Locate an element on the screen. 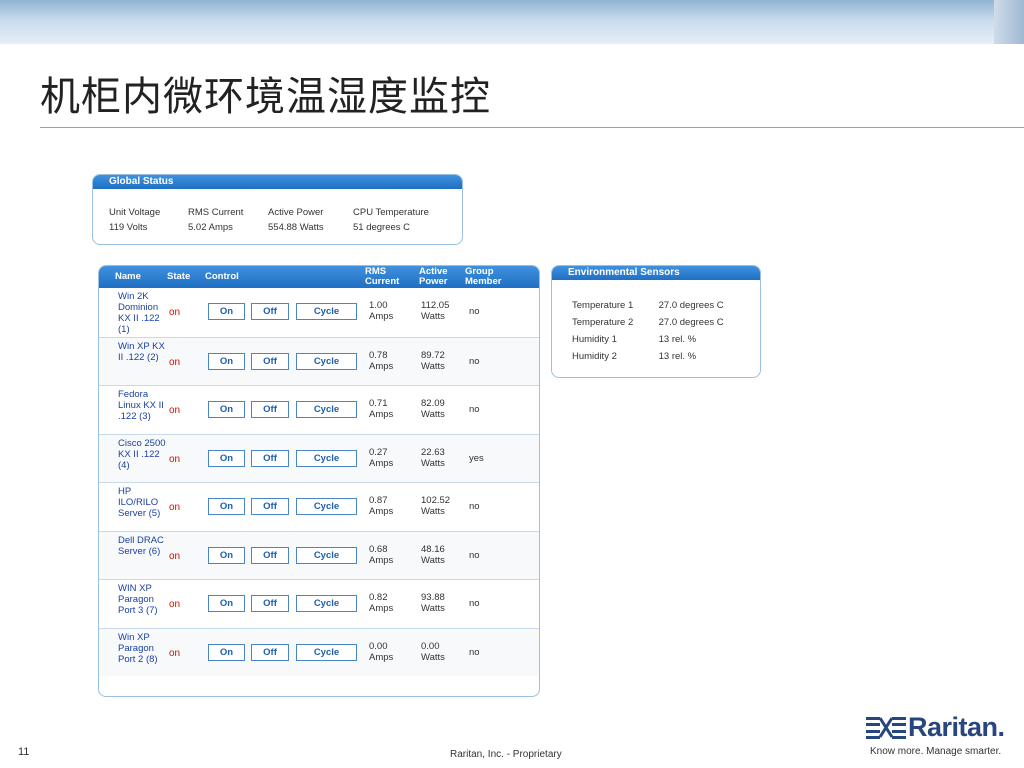 The width and height of the screenshot is (1024, 768). power-value: 48.16 is located at coordinates (433, 549).